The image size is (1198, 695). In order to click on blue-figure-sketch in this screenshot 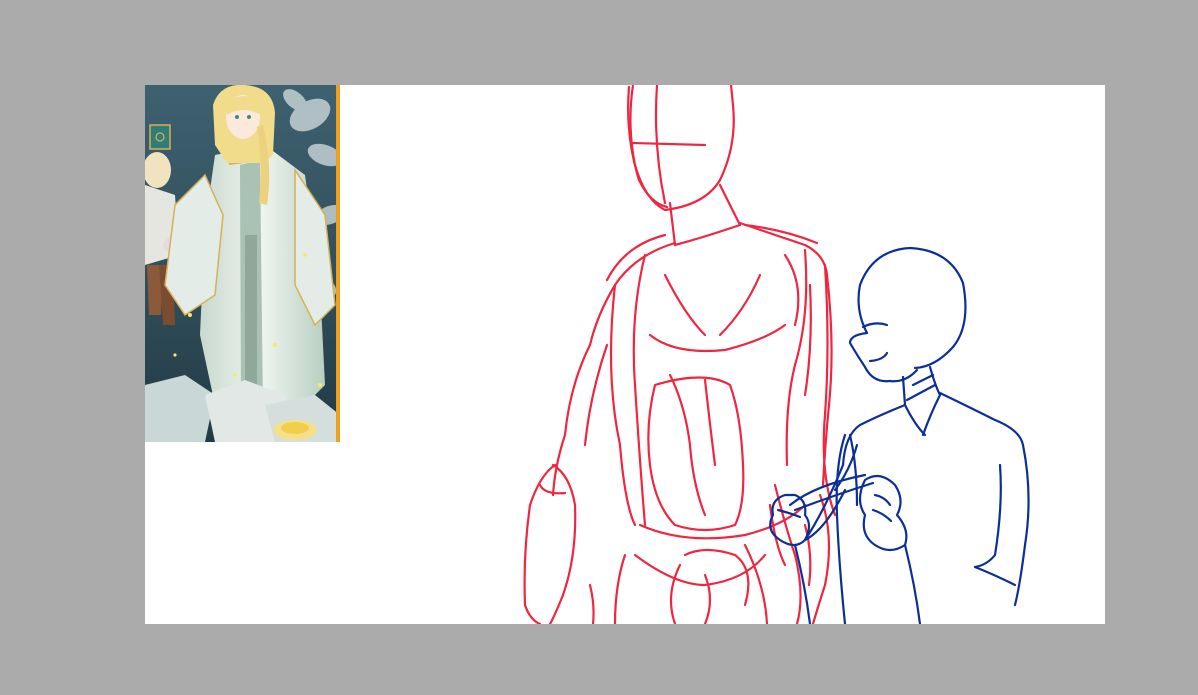, I will do `click(899, 435)`.